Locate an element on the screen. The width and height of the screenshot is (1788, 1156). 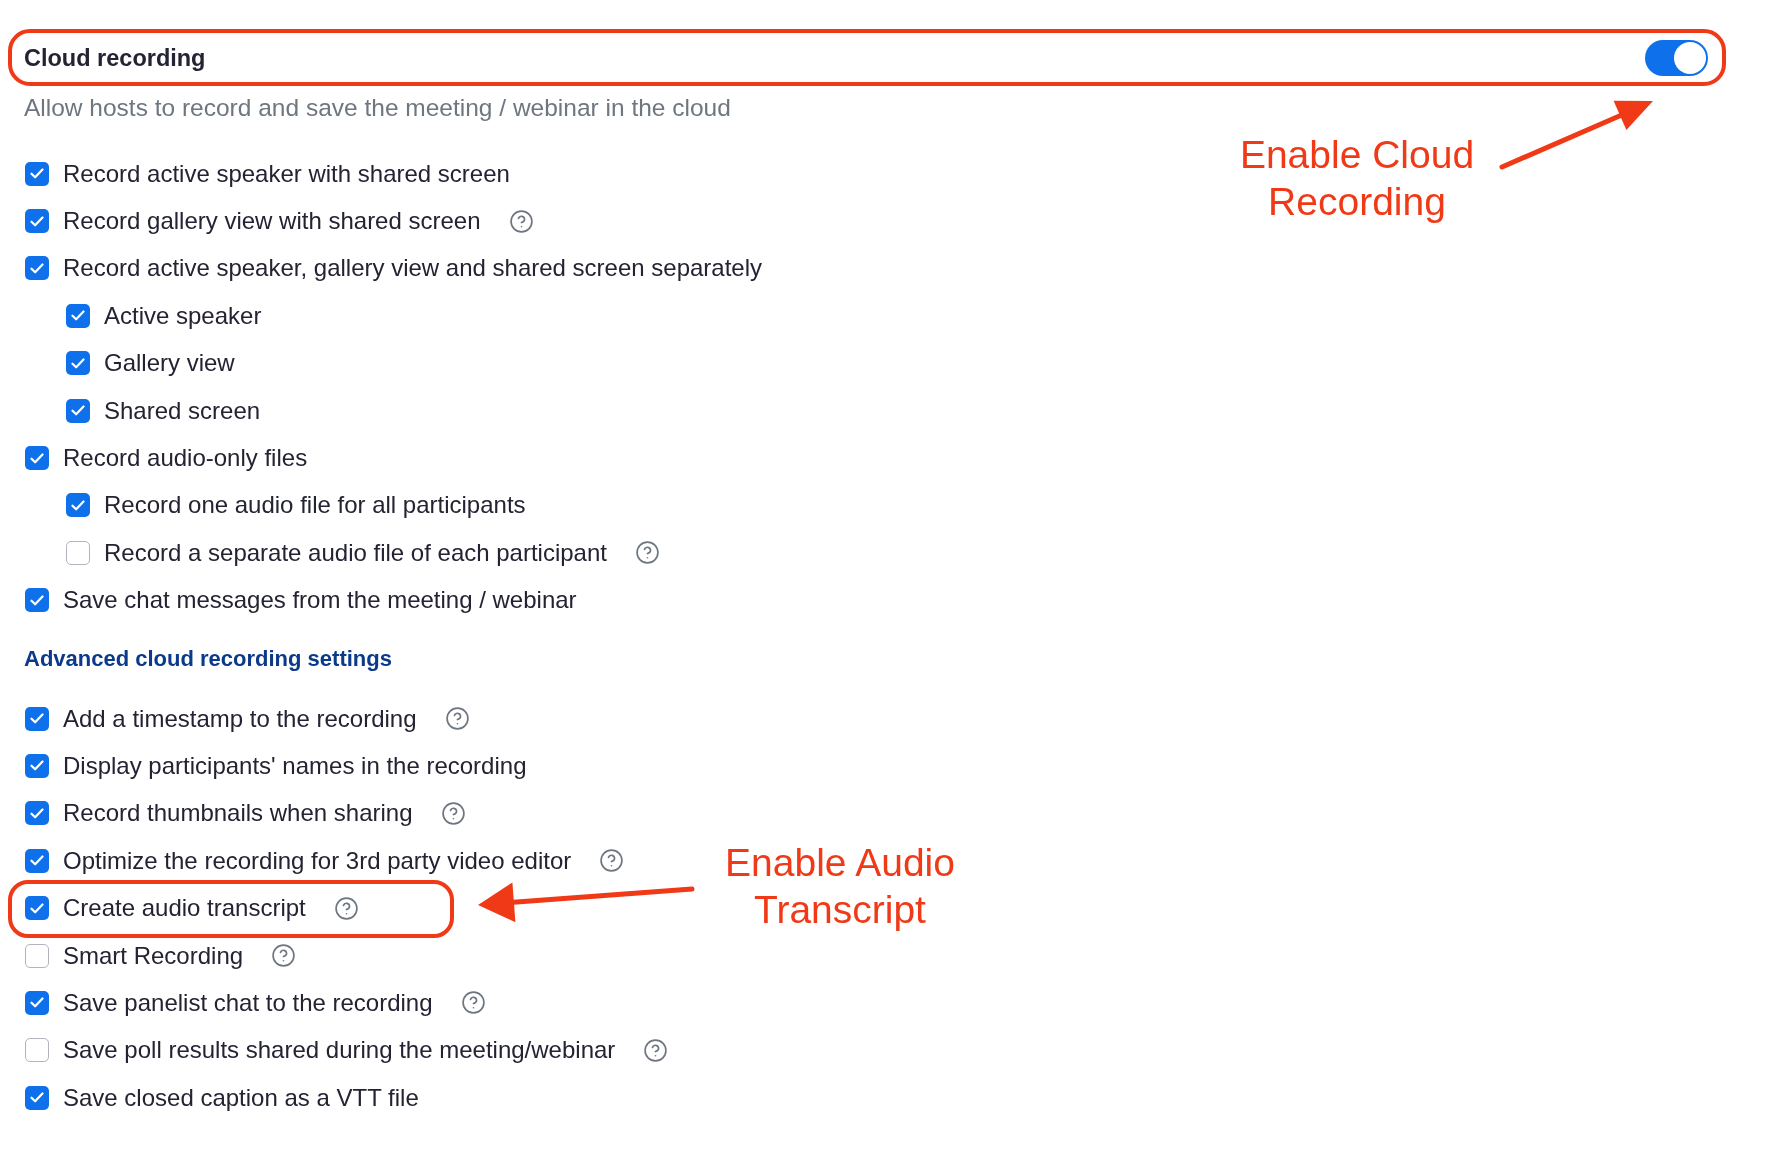
setting-description: Allow hosts to record and save the meeting / webinar in the cloud is located at coordinates (377, 108).